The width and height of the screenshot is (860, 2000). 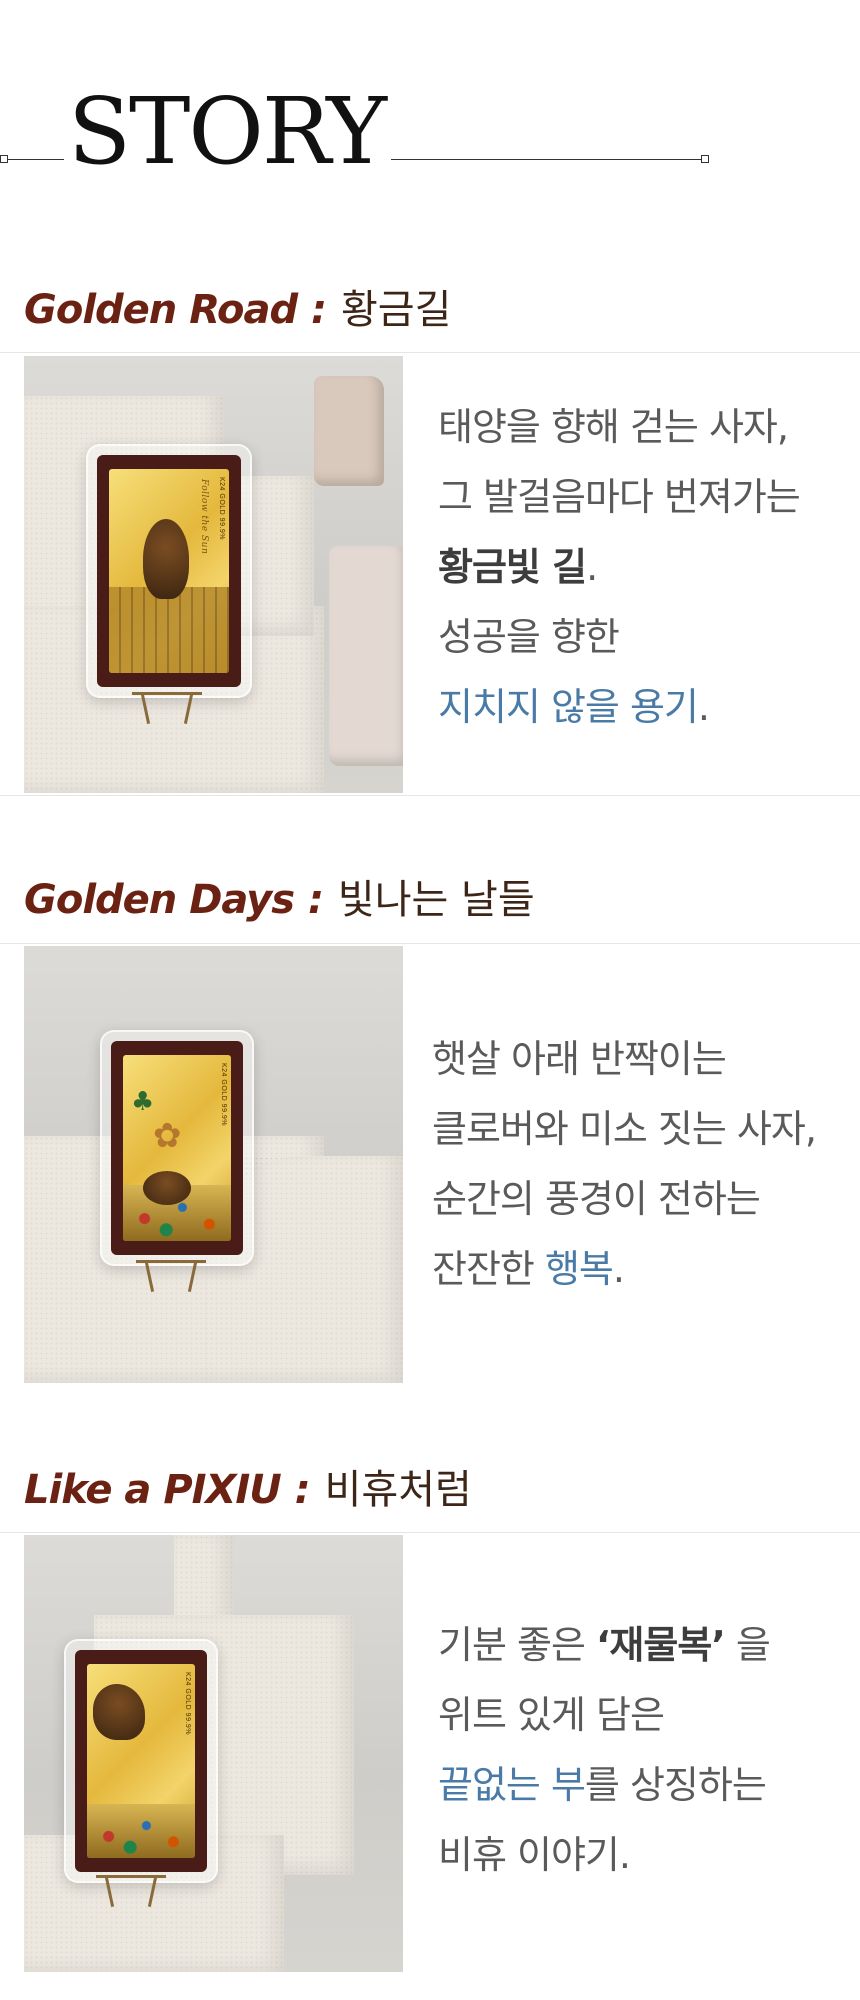 What do you see at coordinates (613, 427) in the screenshot?
I see `story-line: 태양을 향해 걷는 사자,` at bounding box center [613, 427].